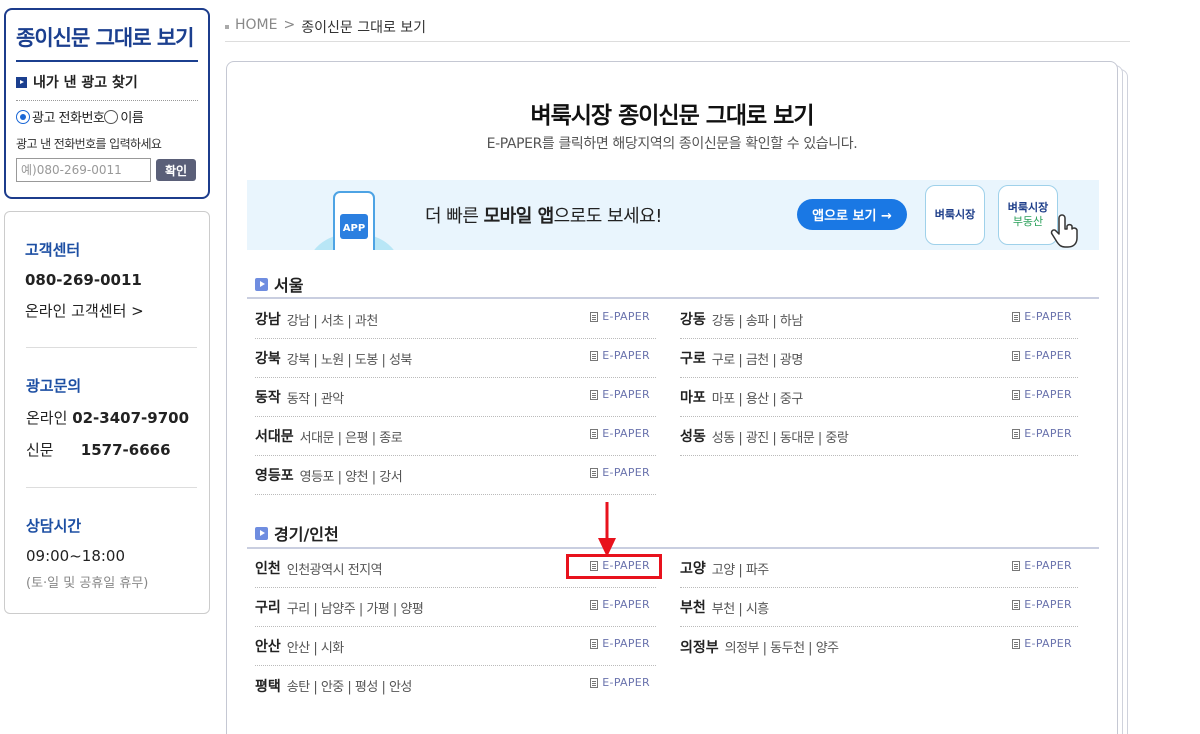  I want to click on region-row: 영등포 영등포 | 양천 | 강서 E-PAPER, so click(455, 475).